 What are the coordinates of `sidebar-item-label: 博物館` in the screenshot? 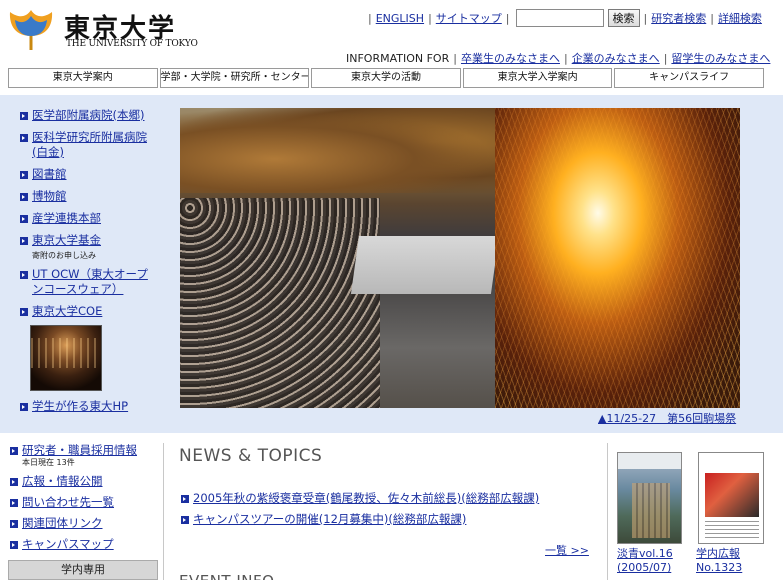 It's located at (49, 196).